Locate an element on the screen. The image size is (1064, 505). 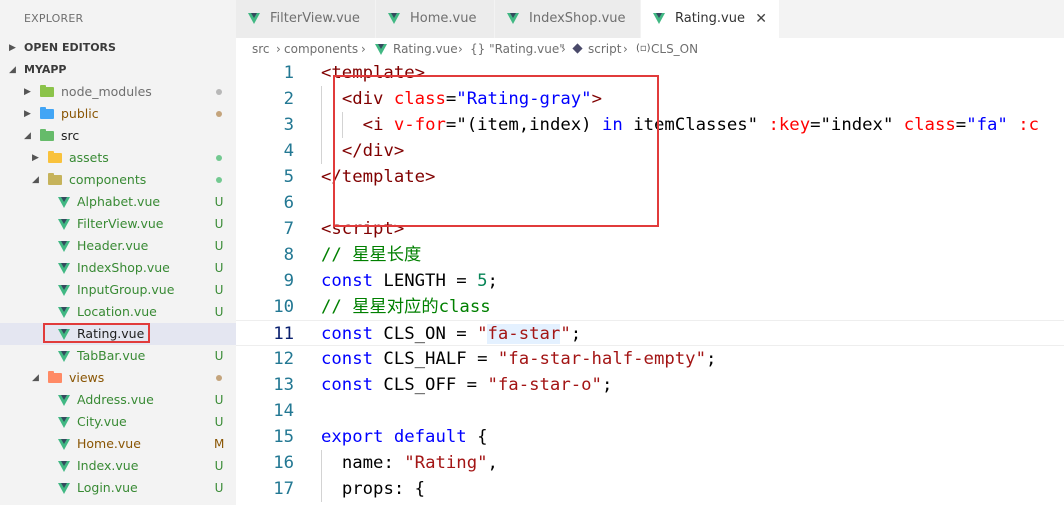
tree-item-label: City.vue is located at coordinates (102, 421).